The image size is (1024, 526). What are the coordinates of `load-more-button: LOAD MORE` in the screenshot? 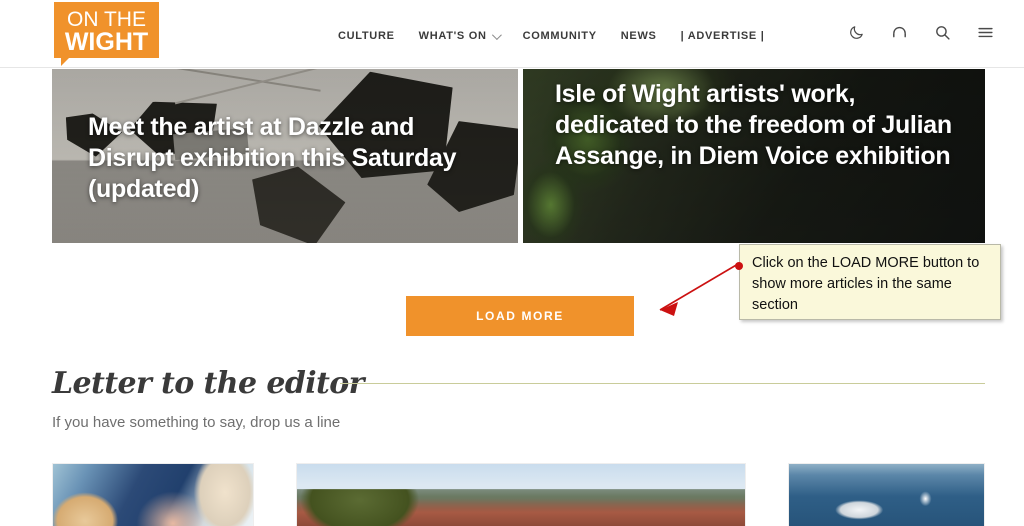 It's located at (520, 316).